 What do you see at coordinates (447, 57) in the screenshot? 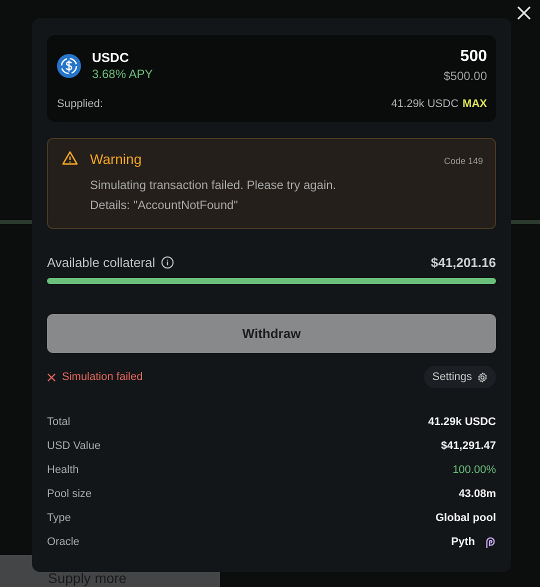
I see `amount-input: 500` at bounding box center [447, 57].